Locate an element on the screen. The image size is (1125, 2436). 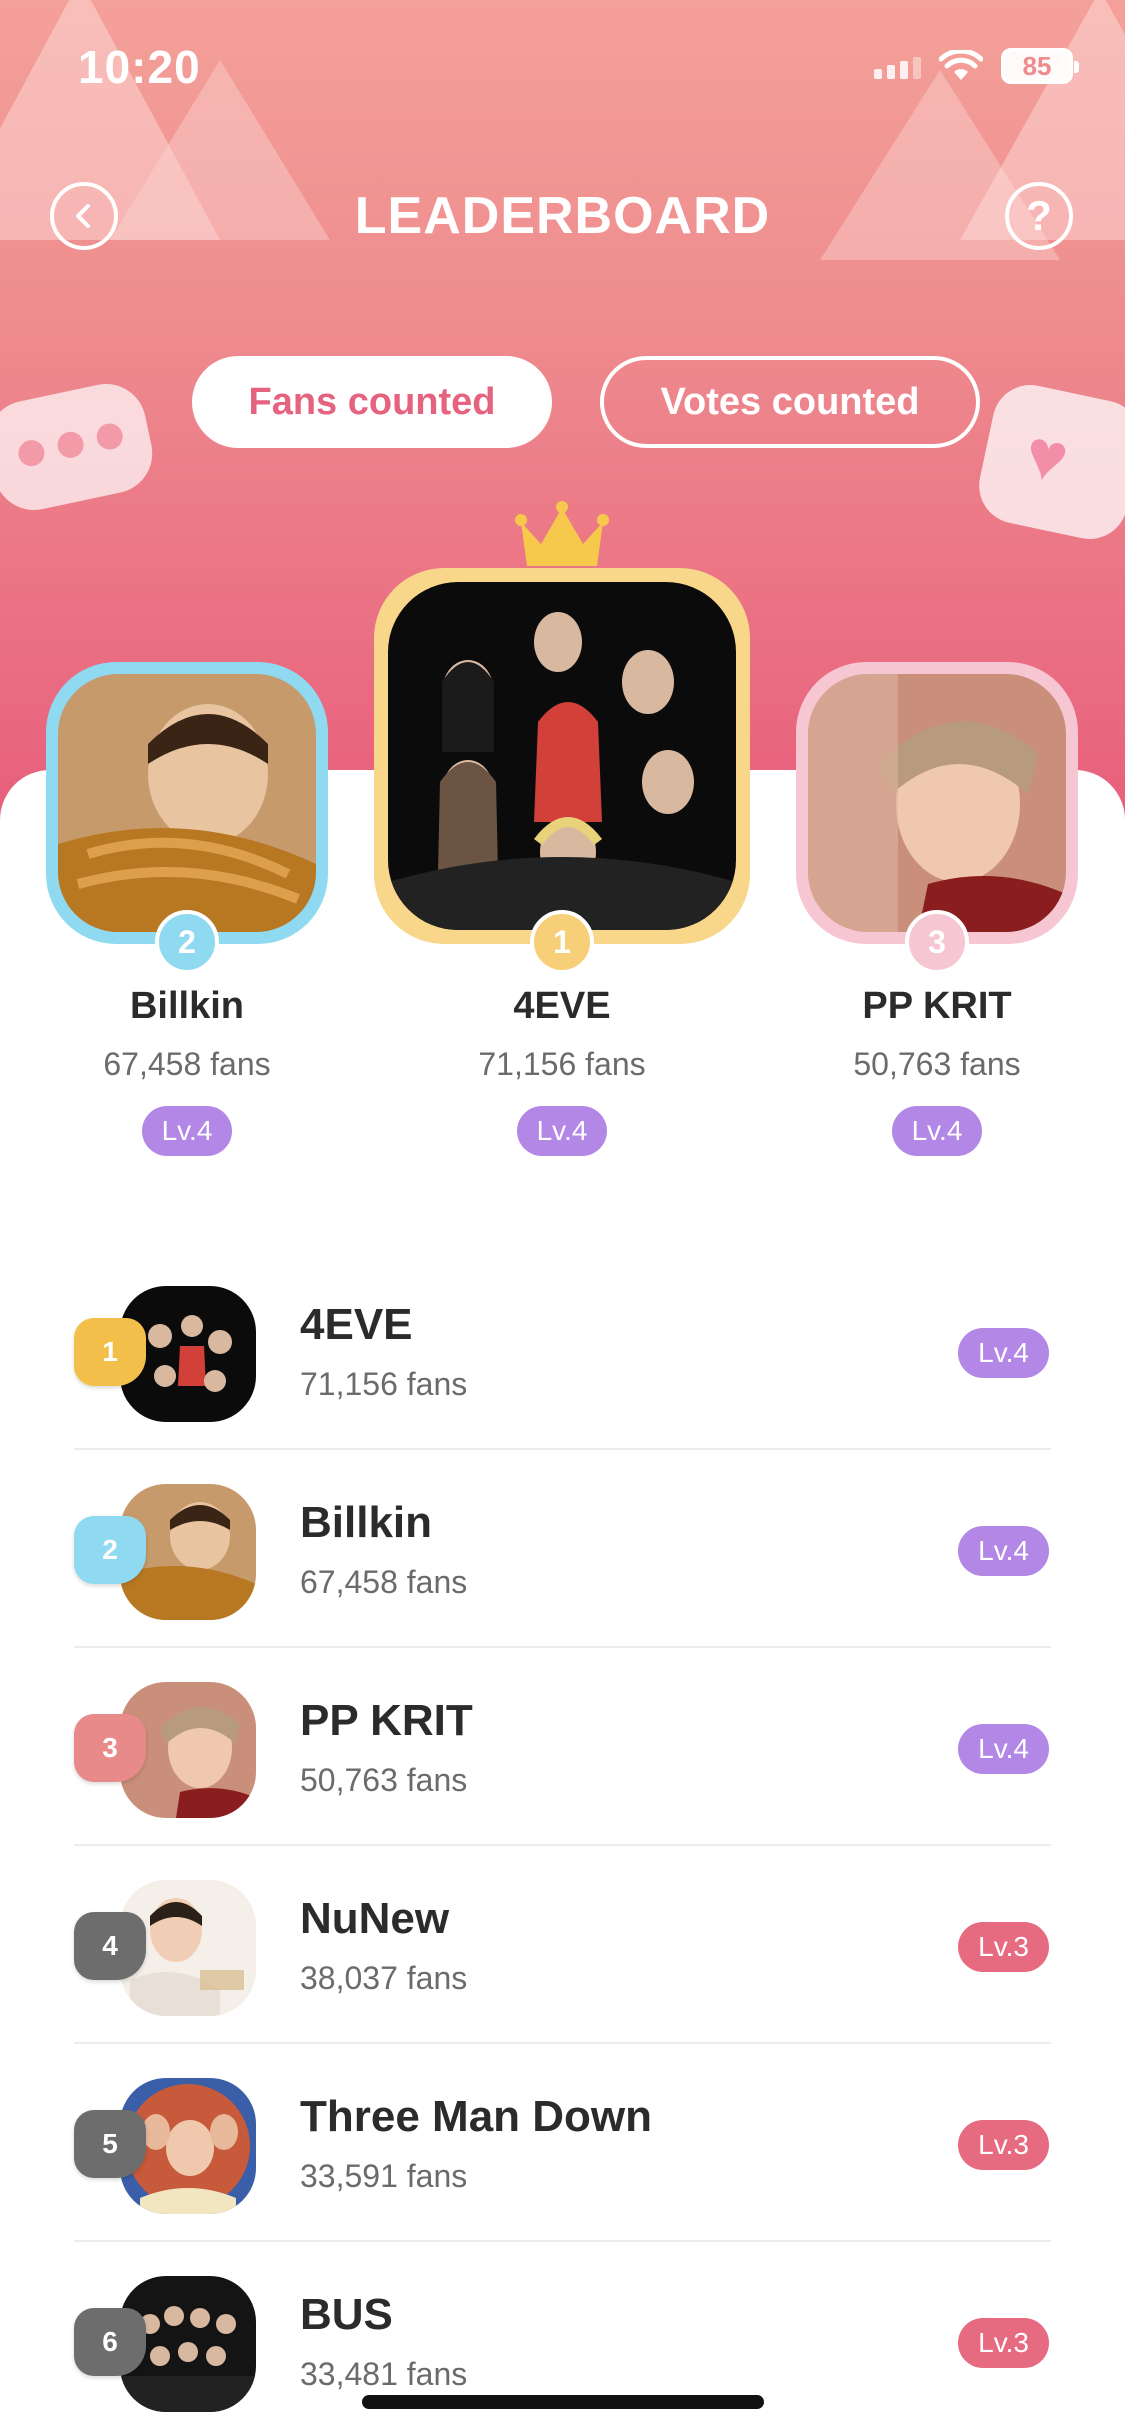
podium-fans: 67,458 fans is located at coordinates (187, 1064).